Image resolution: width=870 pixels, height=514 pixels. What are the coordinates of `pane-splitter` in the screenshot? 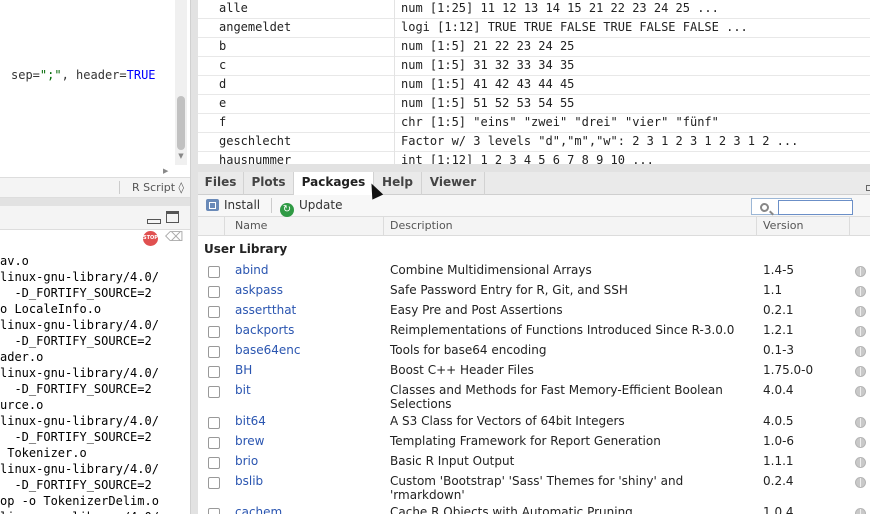 It's located at (95, 202).